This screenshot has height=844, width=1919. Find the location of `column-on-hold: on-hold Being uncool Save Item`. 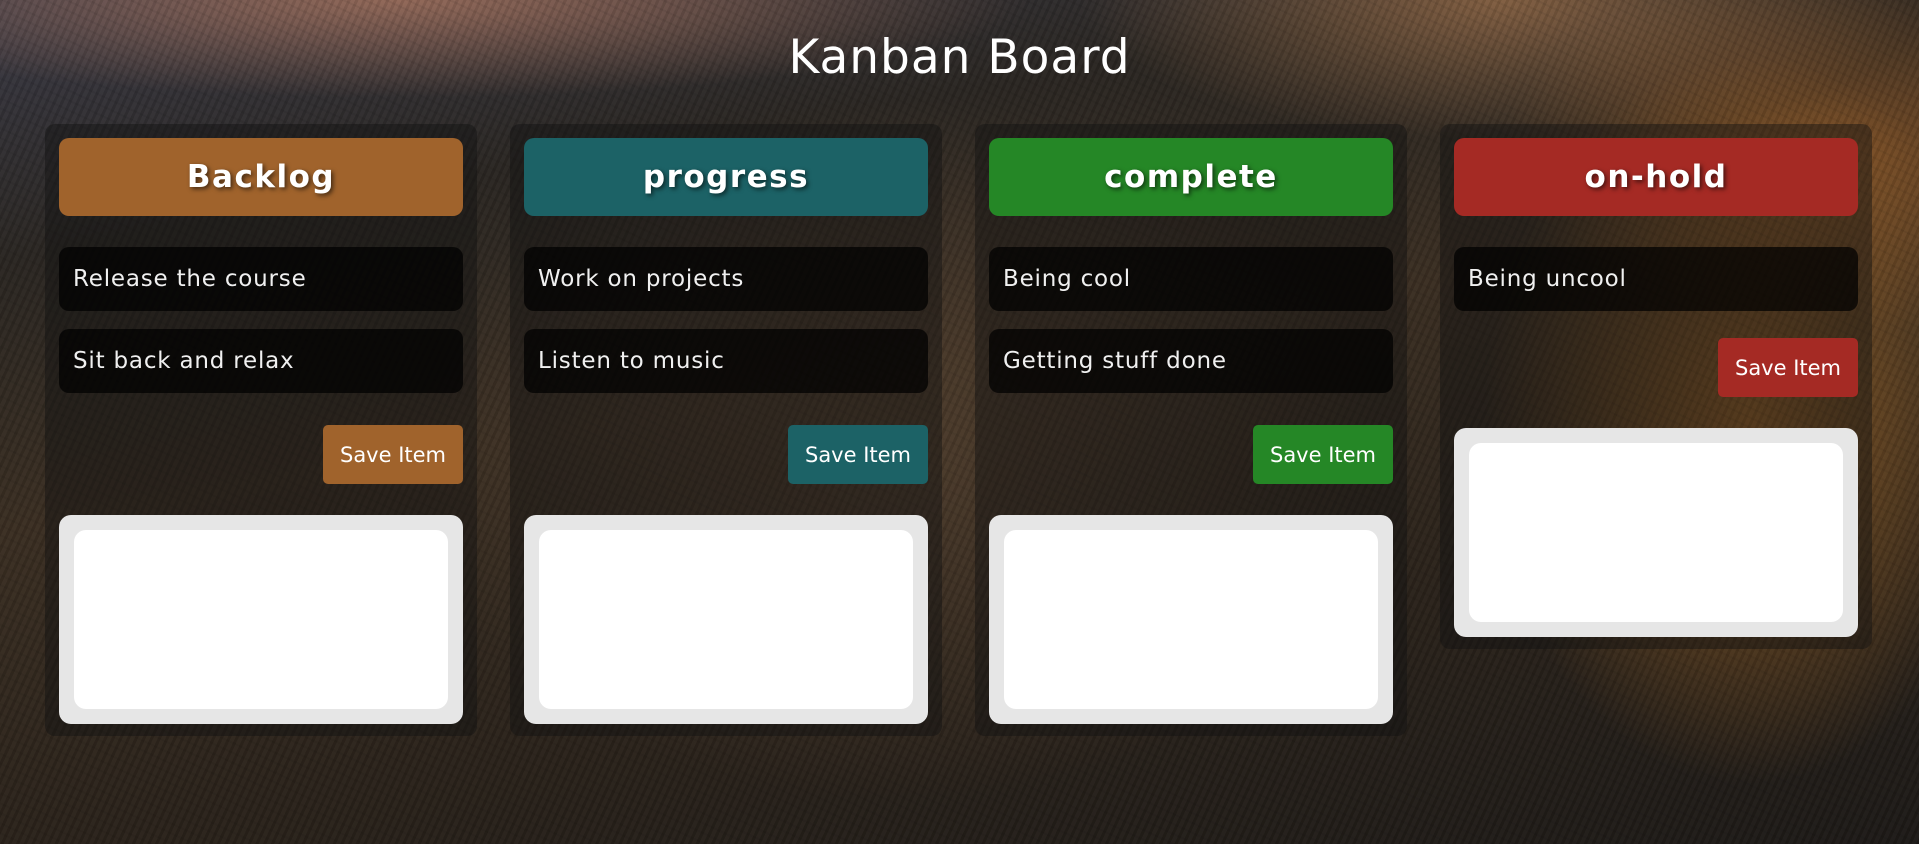

column-on-hold: on-hold Being uncool Save Item is located at coordinates (1656, 386).